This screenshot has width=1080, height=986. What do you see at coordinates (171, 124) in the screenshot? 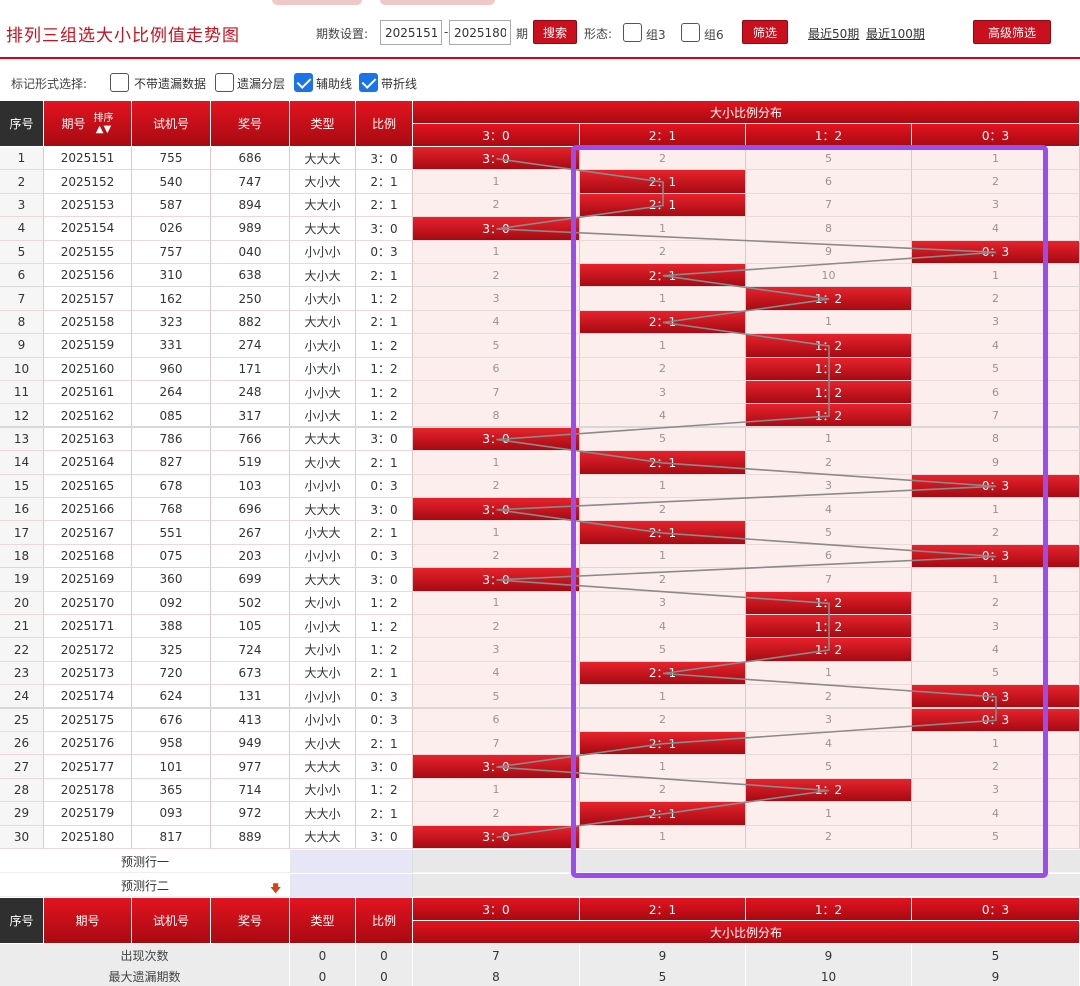
I see `header-test-number: 试机号` at bounding box center [171, 124].